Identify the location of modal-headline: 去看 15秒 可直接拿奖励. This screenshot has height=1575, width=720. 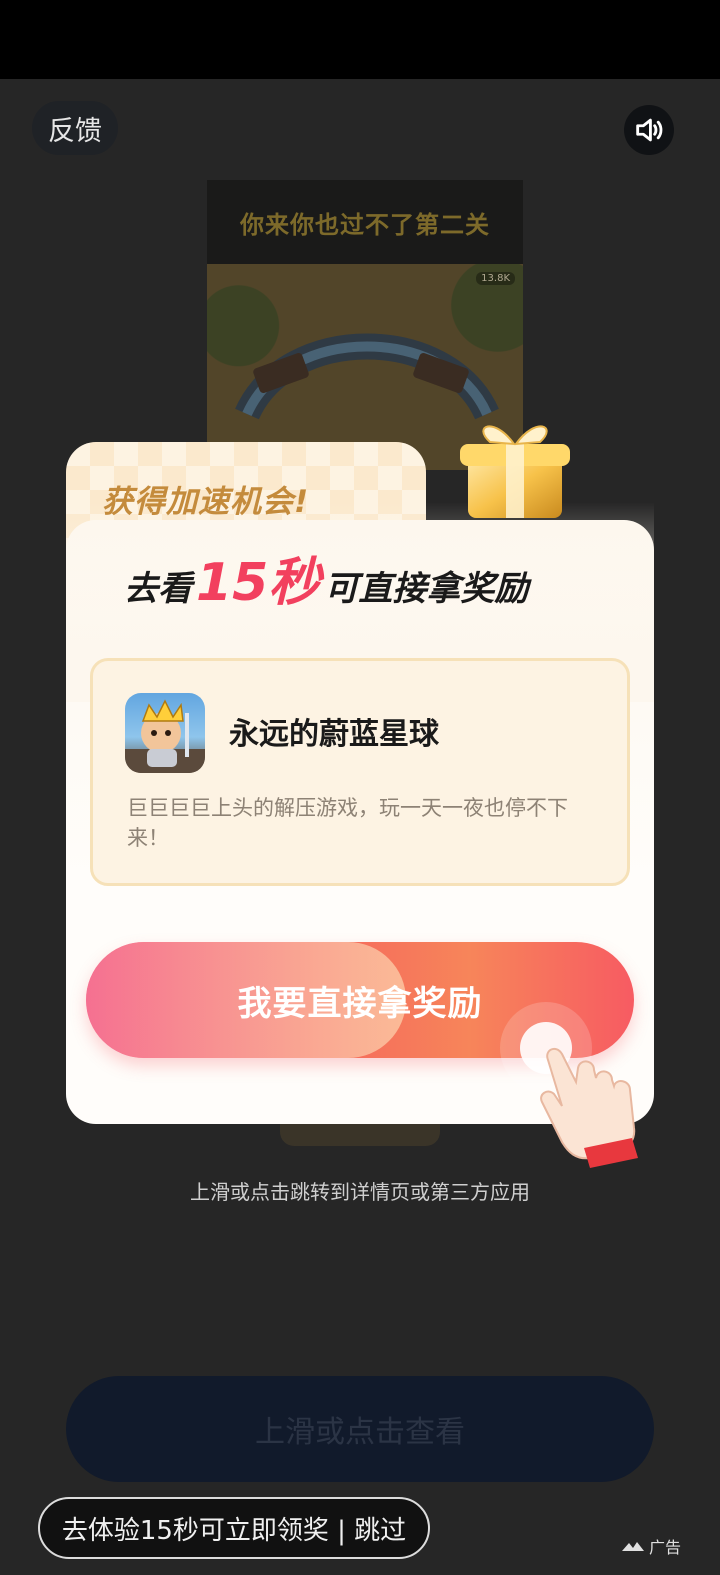
(326, 577).